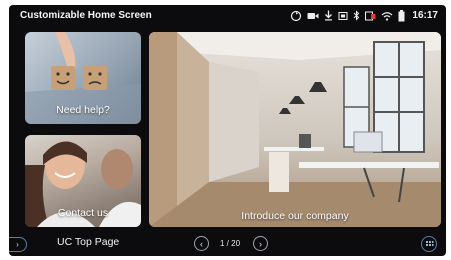 The image size is (451, 260). I want to click on cast-icon, so click(343, 15).